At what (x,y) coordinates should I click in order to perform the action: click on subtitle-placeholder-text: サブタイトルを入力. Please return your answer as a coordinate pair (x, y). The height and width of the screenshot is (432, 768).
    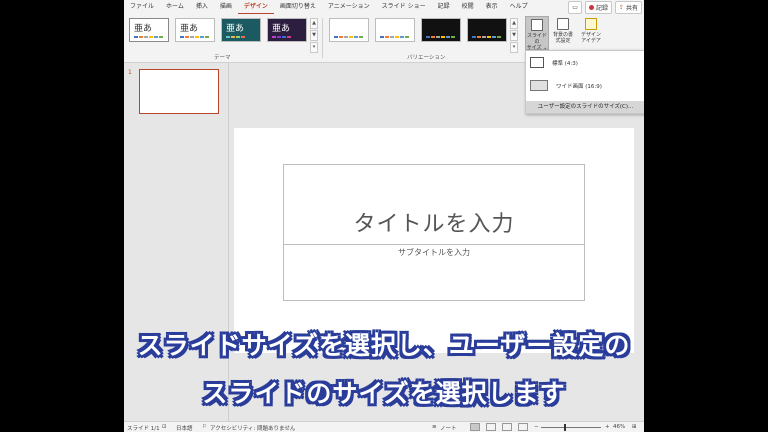
    Looking at the image, I should click on (434, 252).